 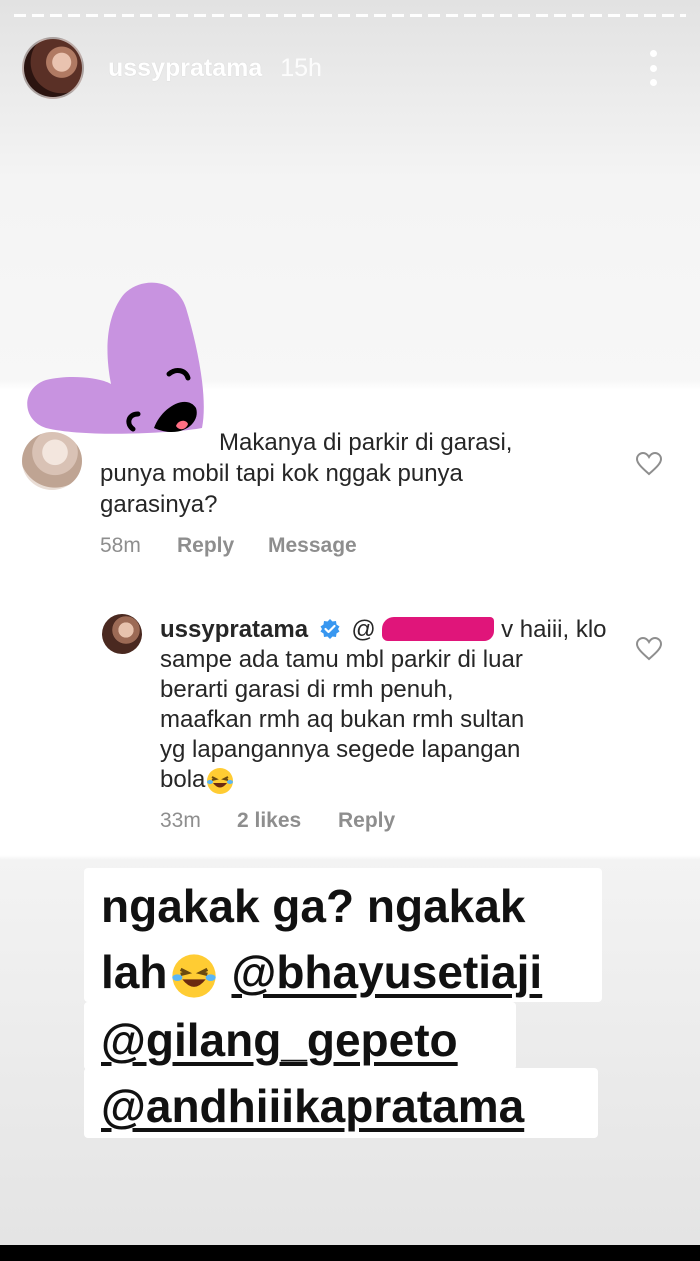 I want to click on mention-link: @bhayusetiaji, so click(x=386, y=972).